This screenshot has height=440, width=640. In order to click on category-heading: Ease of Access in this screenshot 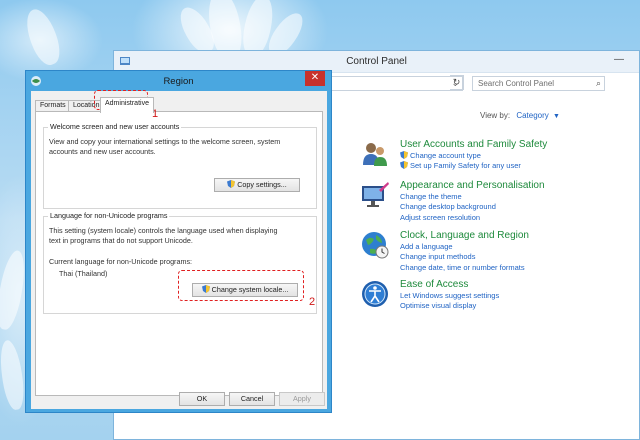, I will do `click(449, 285)`.